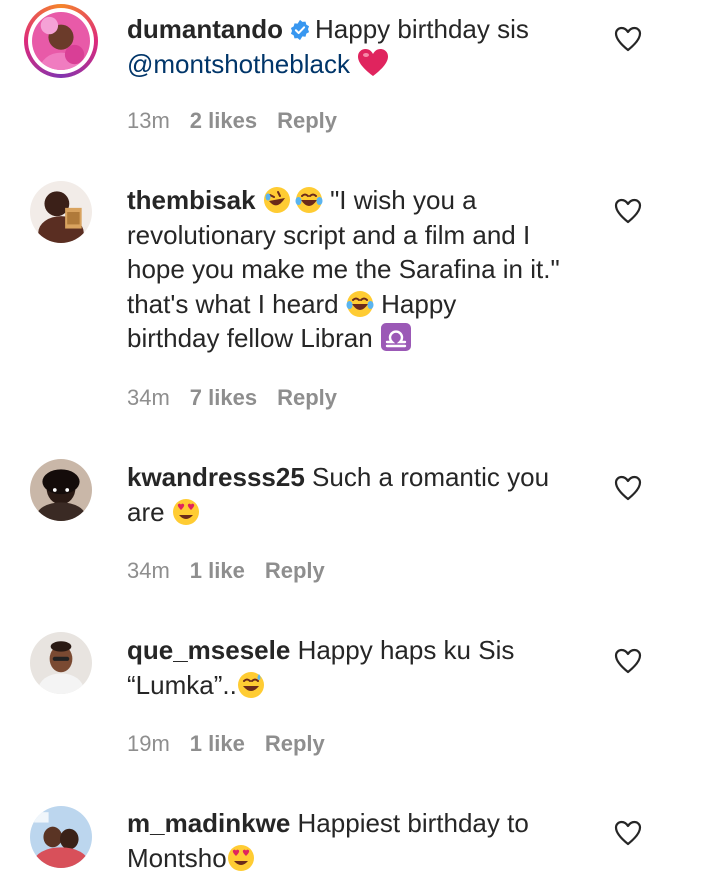 The image size is (720, 880). What do you see at coordinates (419, 303) in the screenshot?
I see `comment-body: Happy` at bounding box center [419, 303].